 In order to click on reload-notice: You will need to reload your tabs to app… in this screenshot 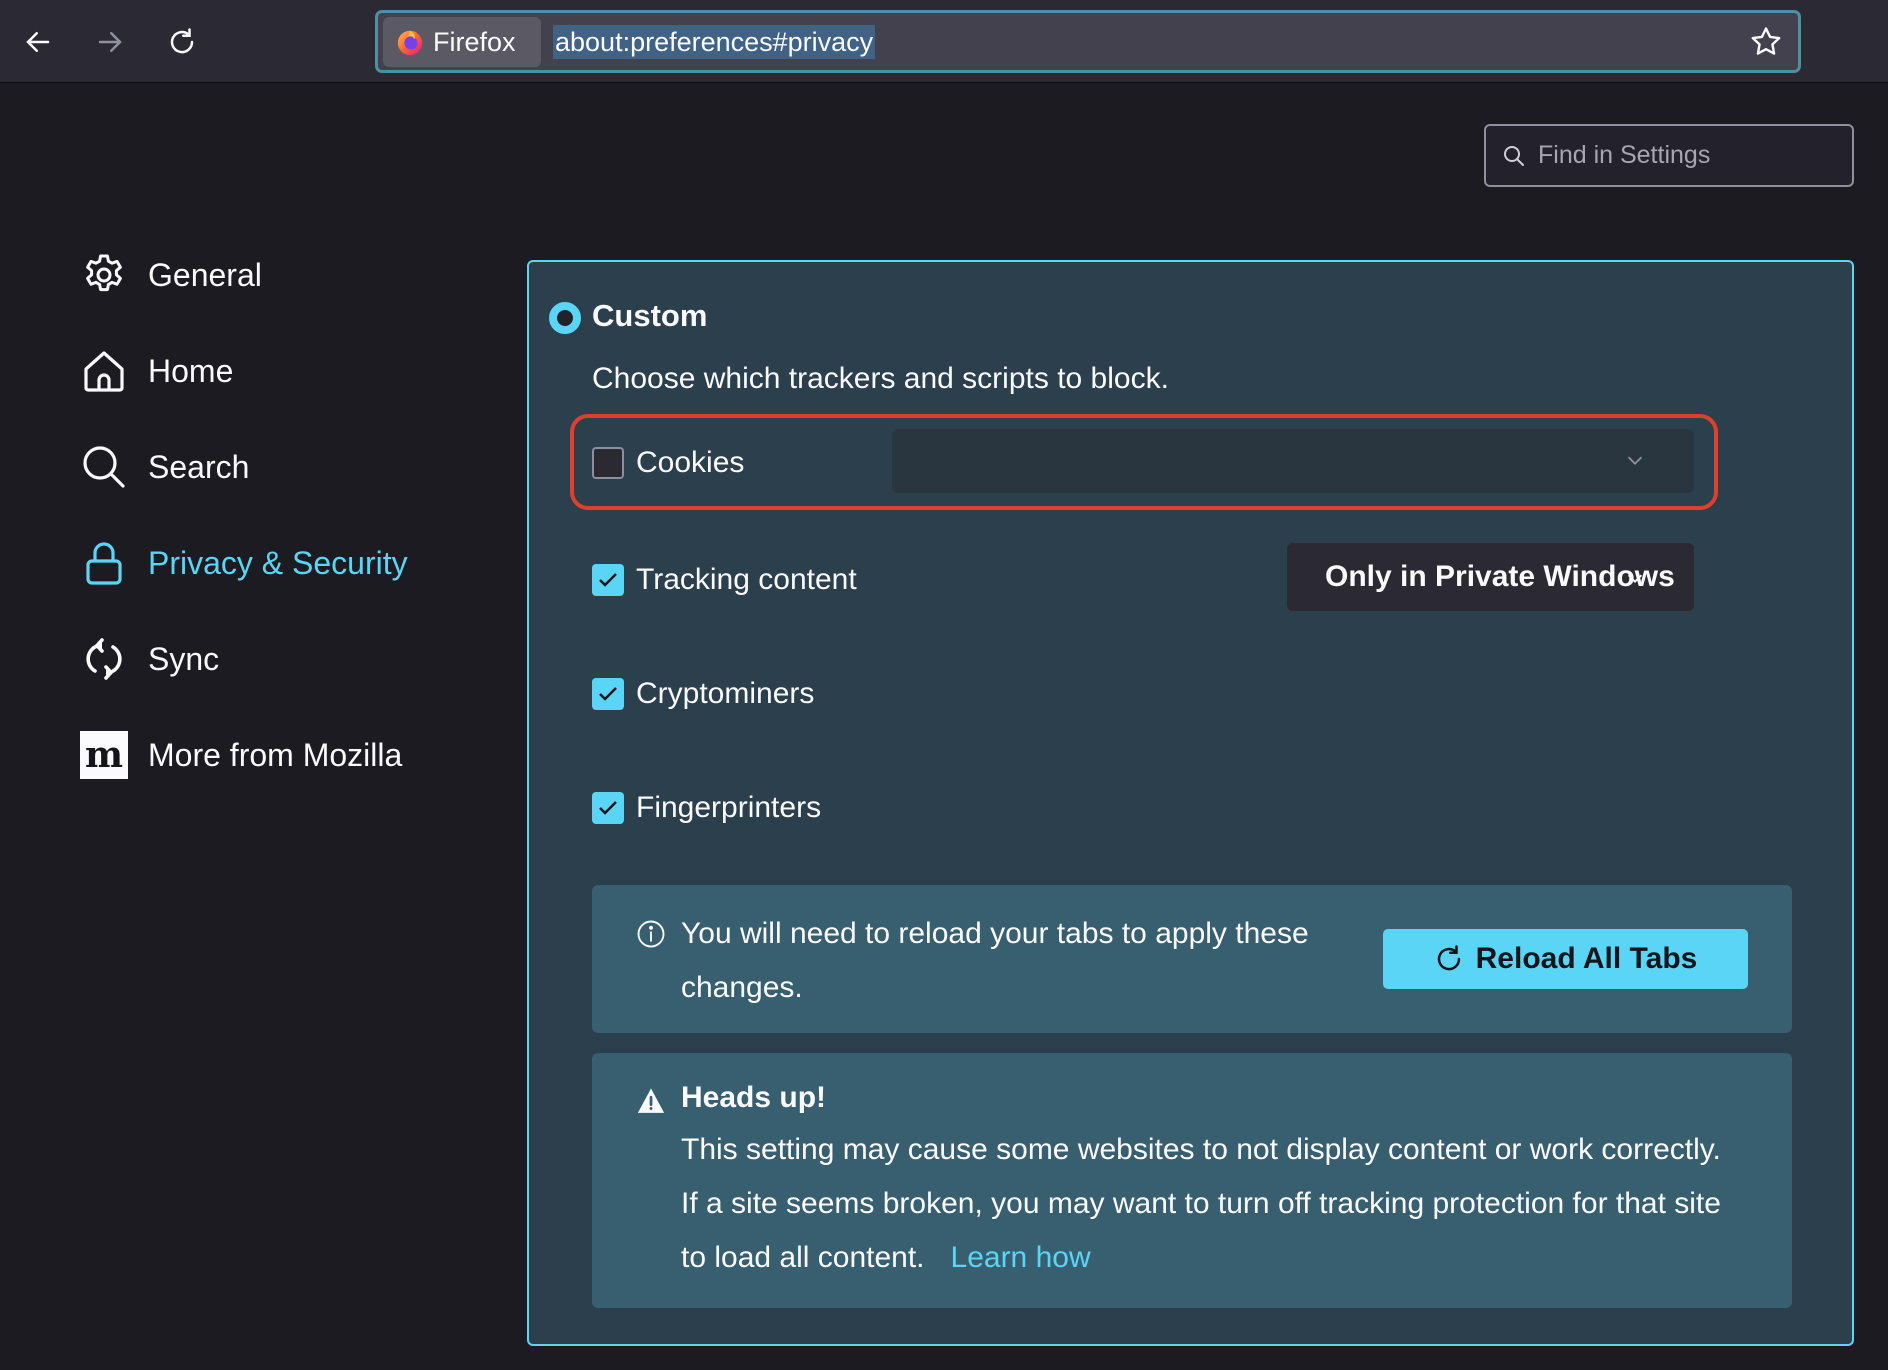, I will do `click(1192, 959)`.